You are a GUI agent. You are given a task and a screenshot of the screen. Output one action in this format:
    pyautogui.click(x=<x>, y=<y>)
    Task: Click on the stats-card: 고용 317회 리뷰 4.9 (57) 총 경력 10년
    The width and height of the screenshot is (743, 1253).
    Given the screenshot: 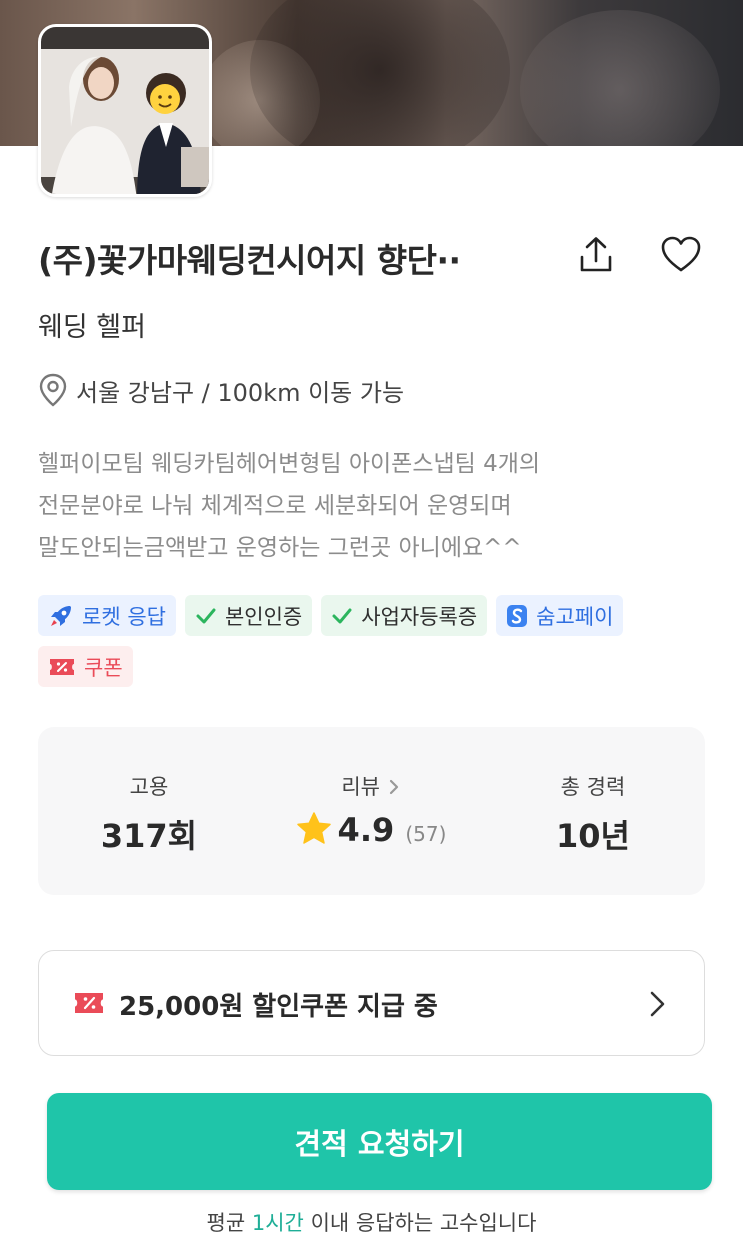 What is the action you would take?
    pyautogui.click(x=371, y=811)
    